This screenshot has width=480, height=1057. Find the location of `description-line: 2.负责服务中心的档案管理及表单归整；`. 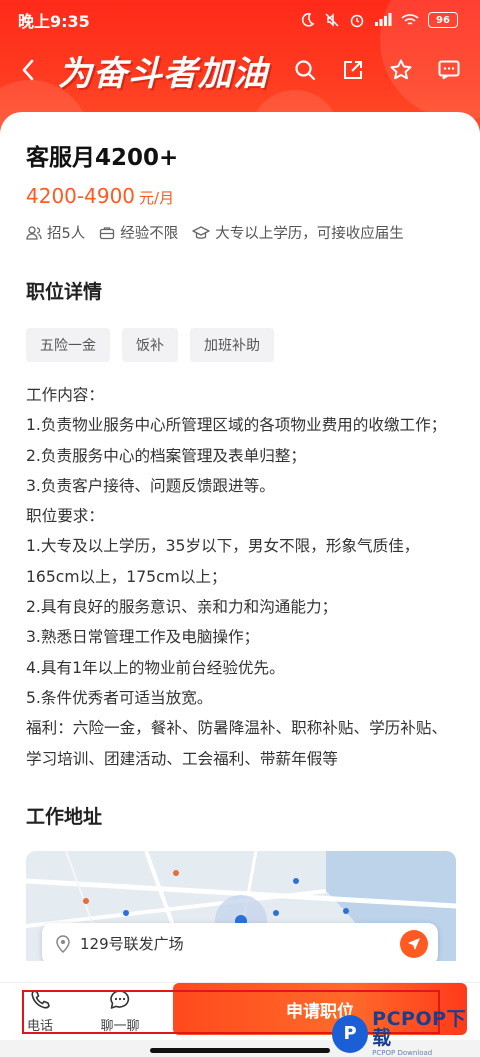

description-line: 2.负责服务中心的档案管理及表单归整； is located at coordinates (166, 455).